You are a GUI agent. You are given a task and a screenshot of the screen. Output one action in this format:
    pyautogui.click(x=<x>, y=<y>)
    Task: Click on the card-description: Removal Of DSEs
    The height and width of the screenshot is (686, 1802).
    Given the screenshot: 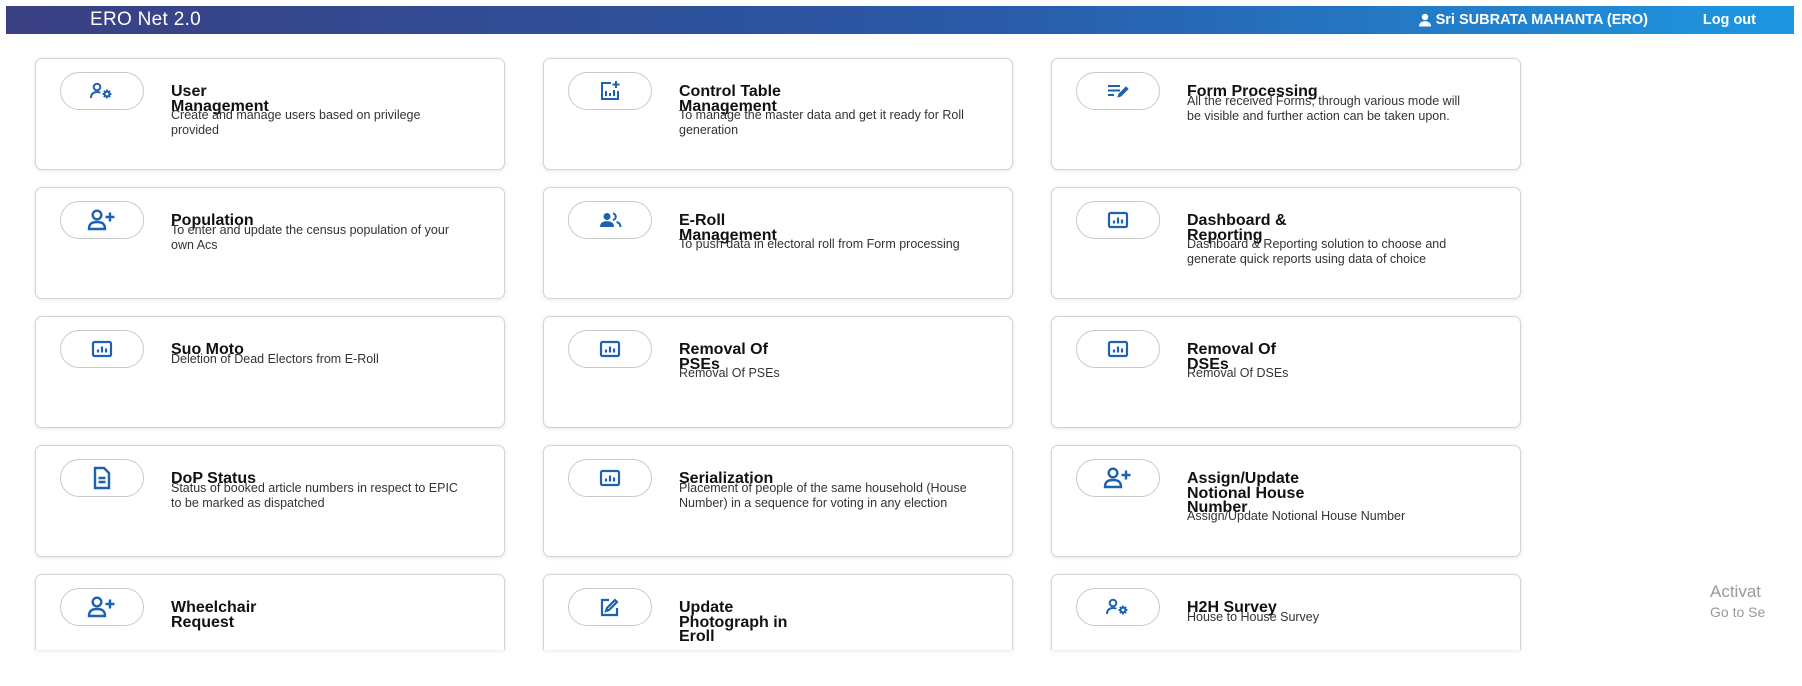 What is the action you would take?
    pyautogui.click(x=1238, y=373)
    